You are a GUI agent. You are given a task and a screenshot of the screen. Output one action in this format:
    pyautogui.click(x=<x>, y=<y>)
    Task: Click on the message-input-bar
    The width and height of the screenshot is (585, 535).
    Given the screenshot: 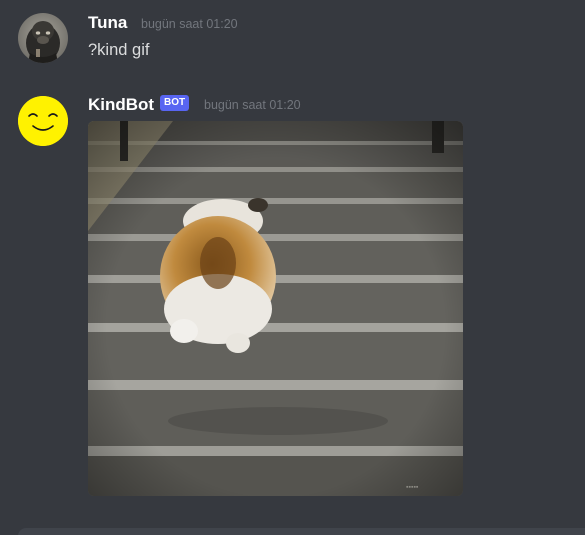 What is the action you would take?
    pyautogui.click(x=301, y=531)
    